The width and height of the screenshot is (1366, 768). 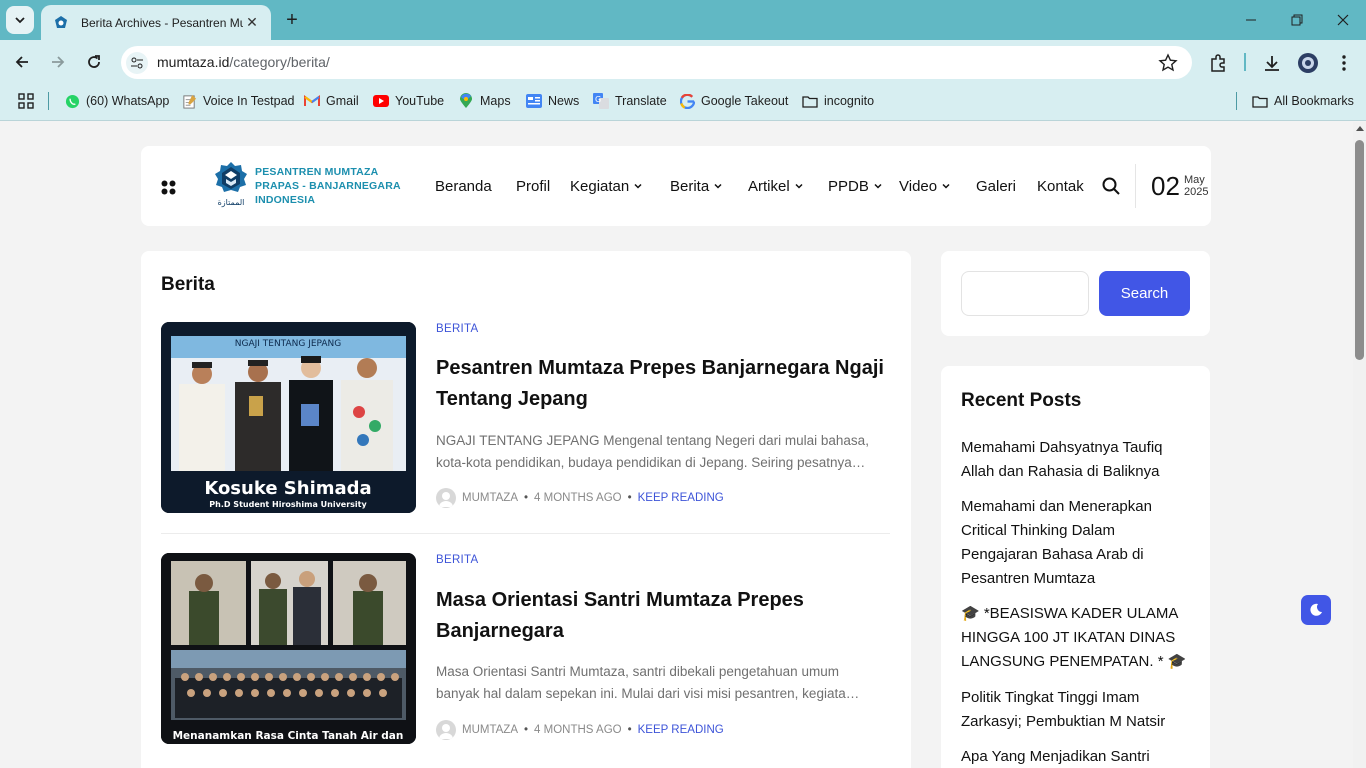 What do you see at coordinates (22, 62) in the screenshot?
I see `back-button` at bounding box center [22, 62].